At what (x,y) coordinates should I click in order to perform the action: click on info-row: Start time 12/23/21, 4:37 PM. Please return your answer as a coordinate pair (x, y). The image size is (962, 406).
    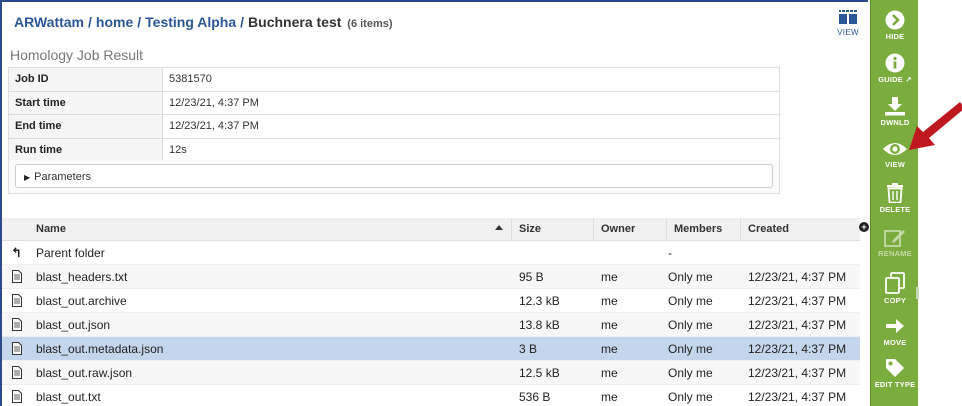
    Looking at the image, I should click on (394, 102).